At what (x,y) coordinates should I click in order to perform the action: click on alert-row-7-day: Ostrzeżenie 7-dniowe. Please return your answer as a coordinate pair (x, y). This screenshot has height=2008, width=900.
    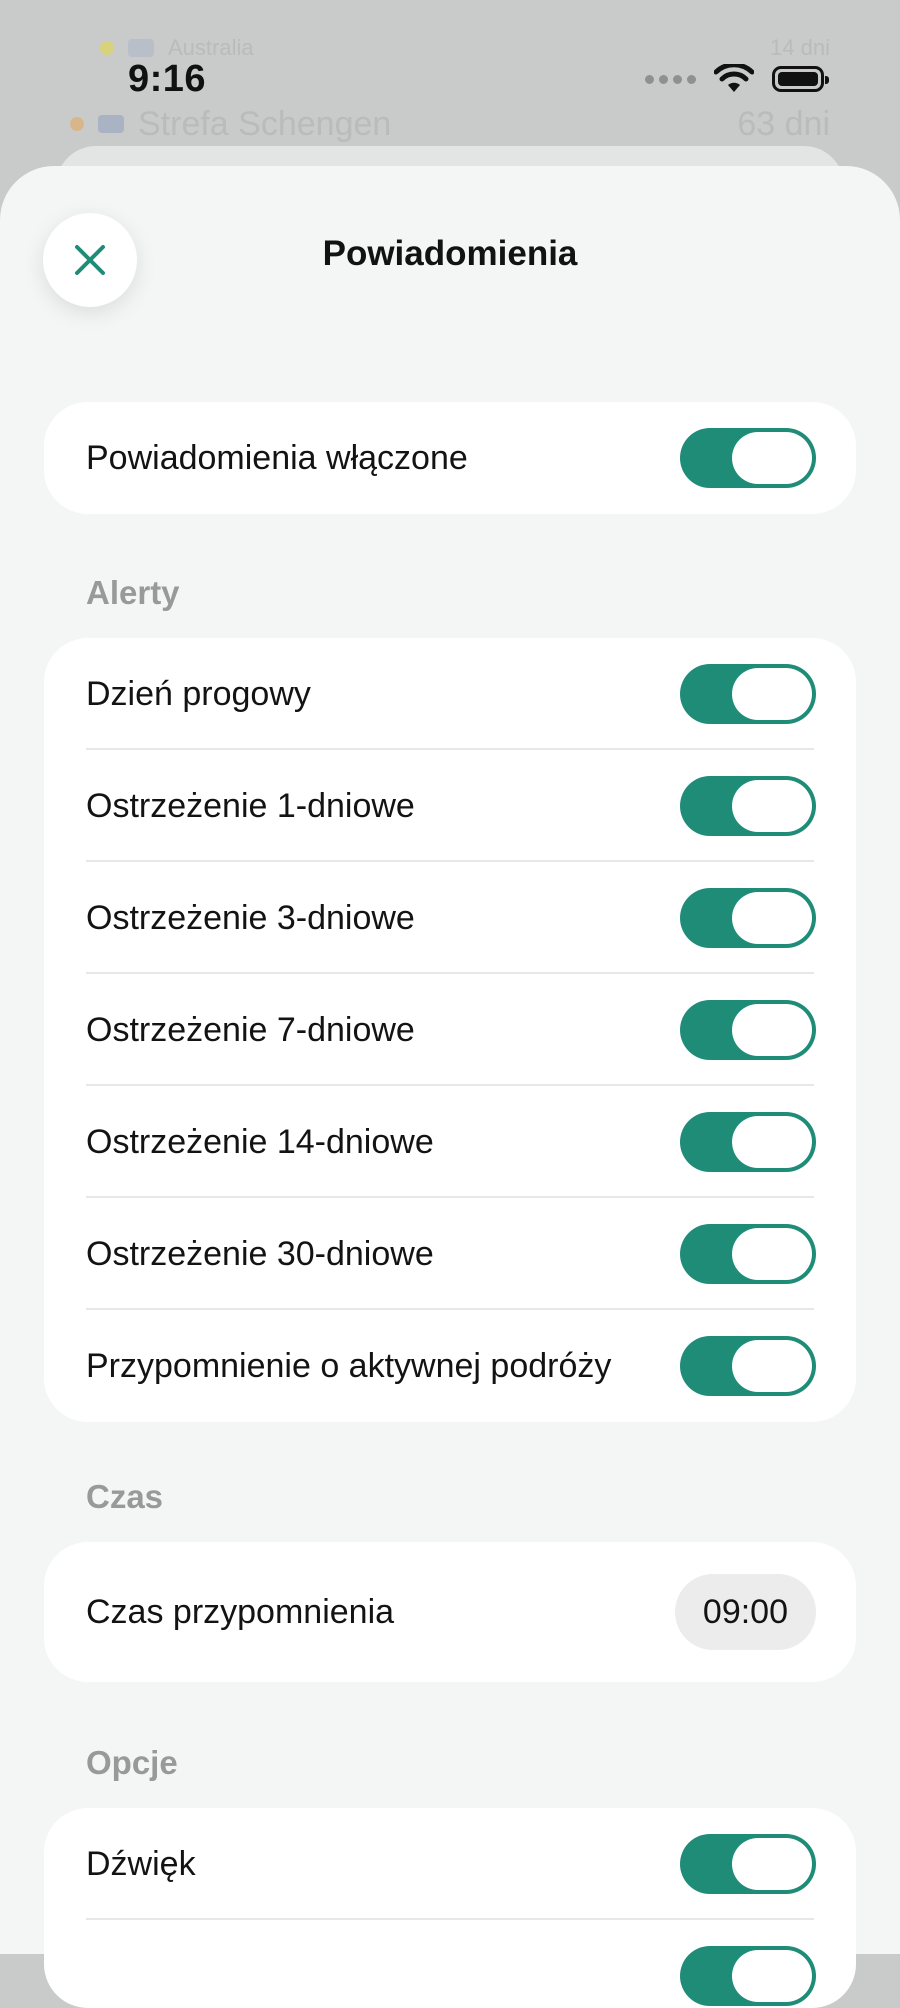
    Looking at the image, I should click on (450, 1030).